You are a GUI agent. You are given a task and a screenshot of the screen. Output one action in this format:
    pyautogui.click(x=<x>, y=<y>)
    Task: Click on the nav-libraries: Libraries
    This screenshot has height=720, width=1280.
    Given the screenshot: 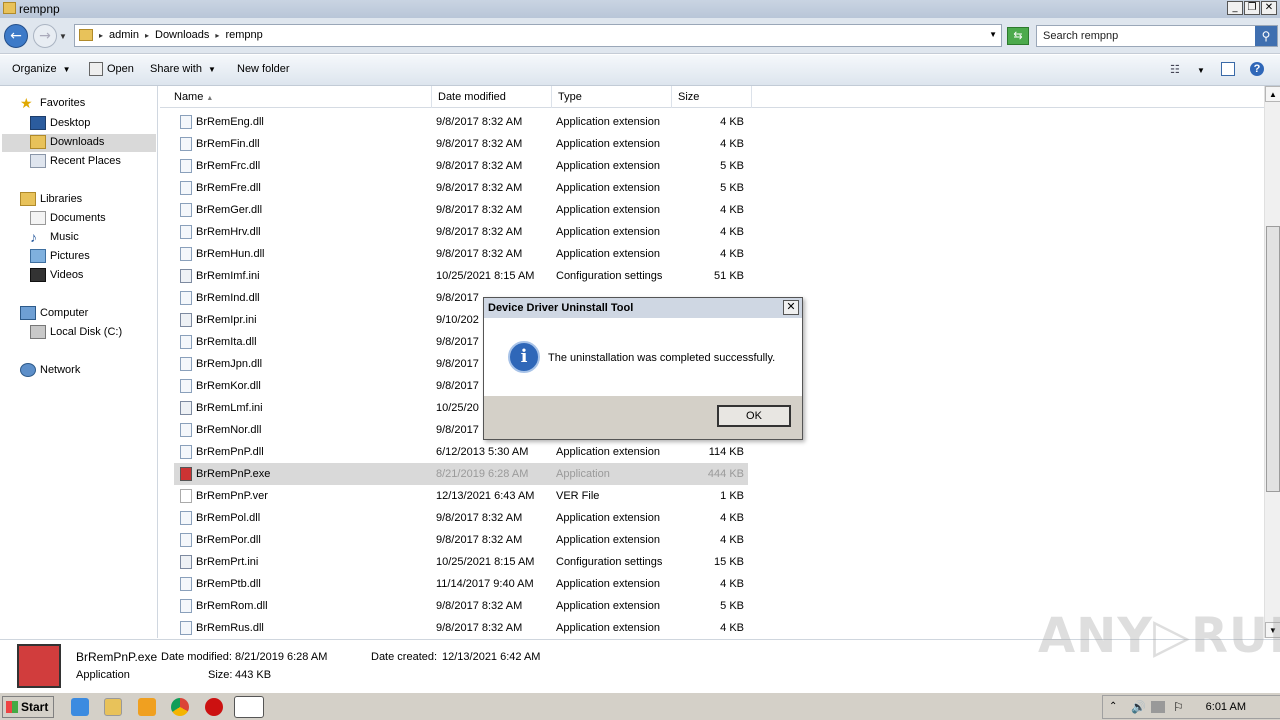 What is the action you would take?
    pyautogui.click(x=51, y=199)
    